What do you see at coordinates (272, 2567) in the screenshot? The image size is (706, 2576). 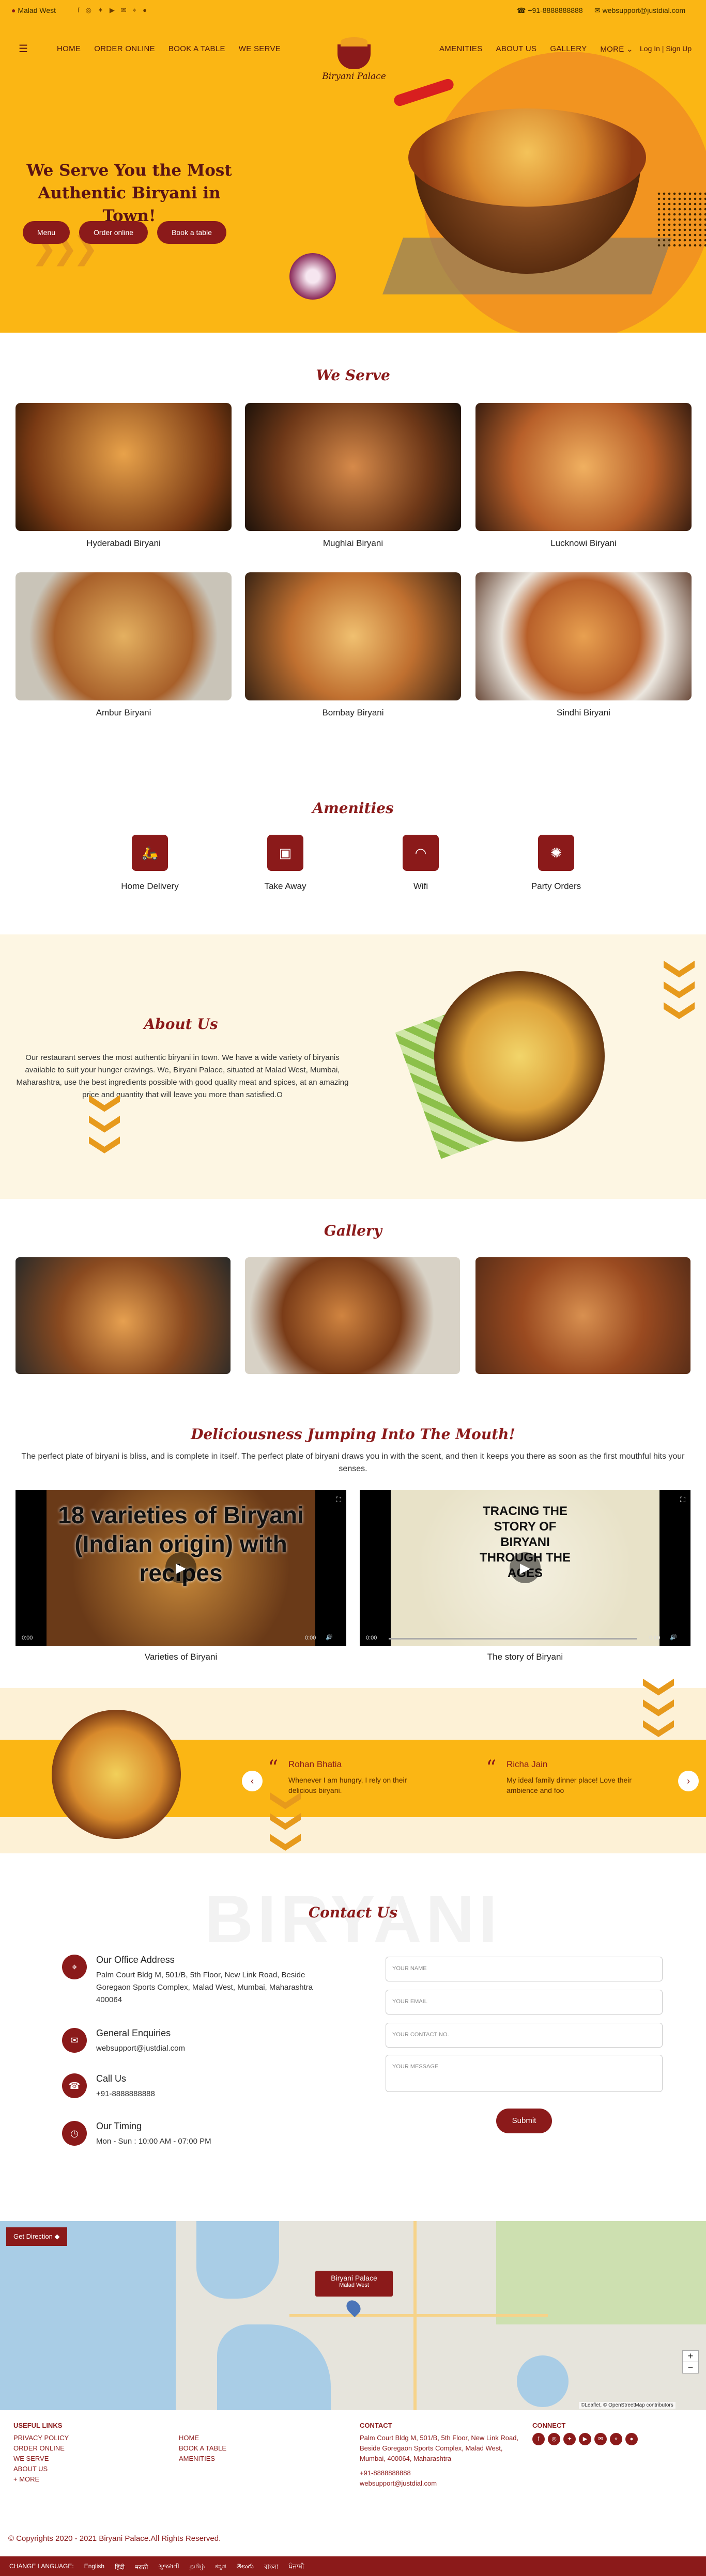 I see `language-option: বাংলা` at bounding box center [272, 2567].